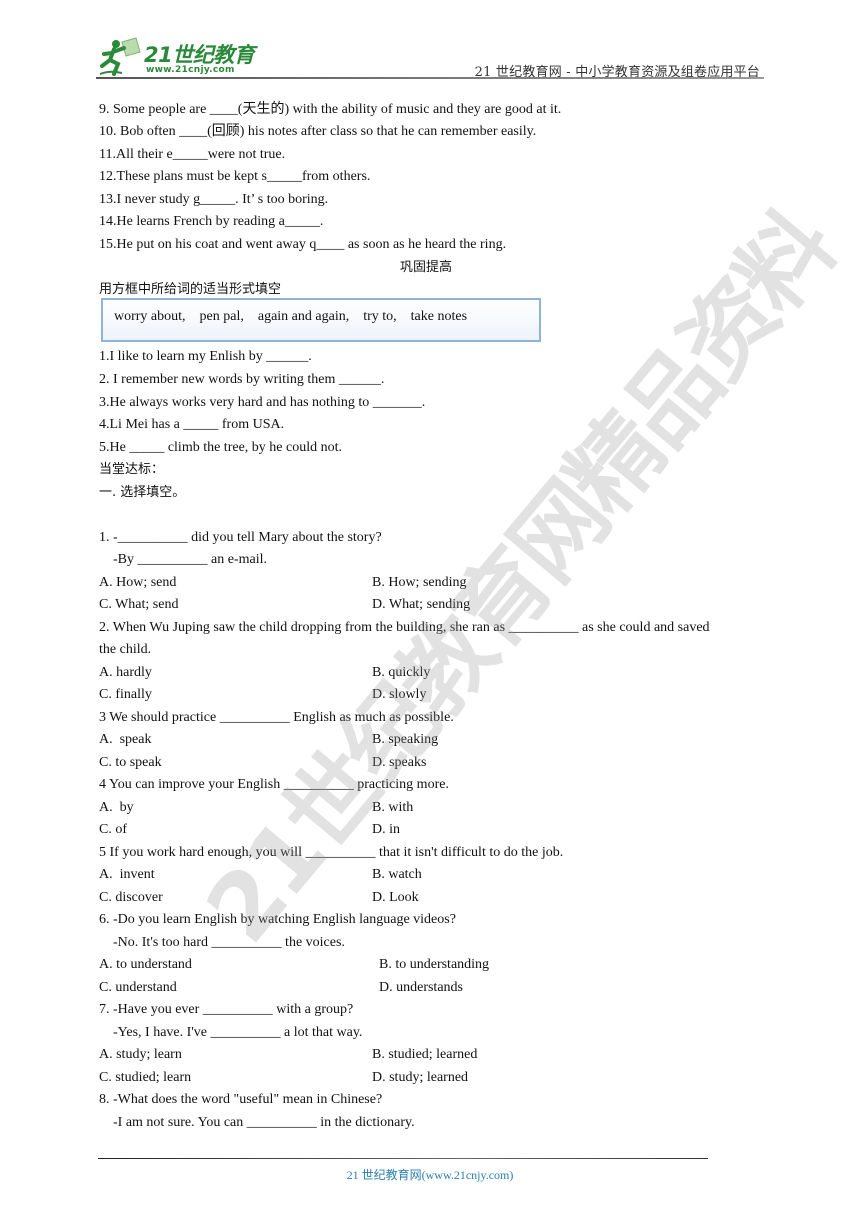 This screenshot has width=860, height=1216. Describe the element at coordinates (192, 154) in the screenshot. I see `exercise-item: 11.All their e_____were not true.` at that location.